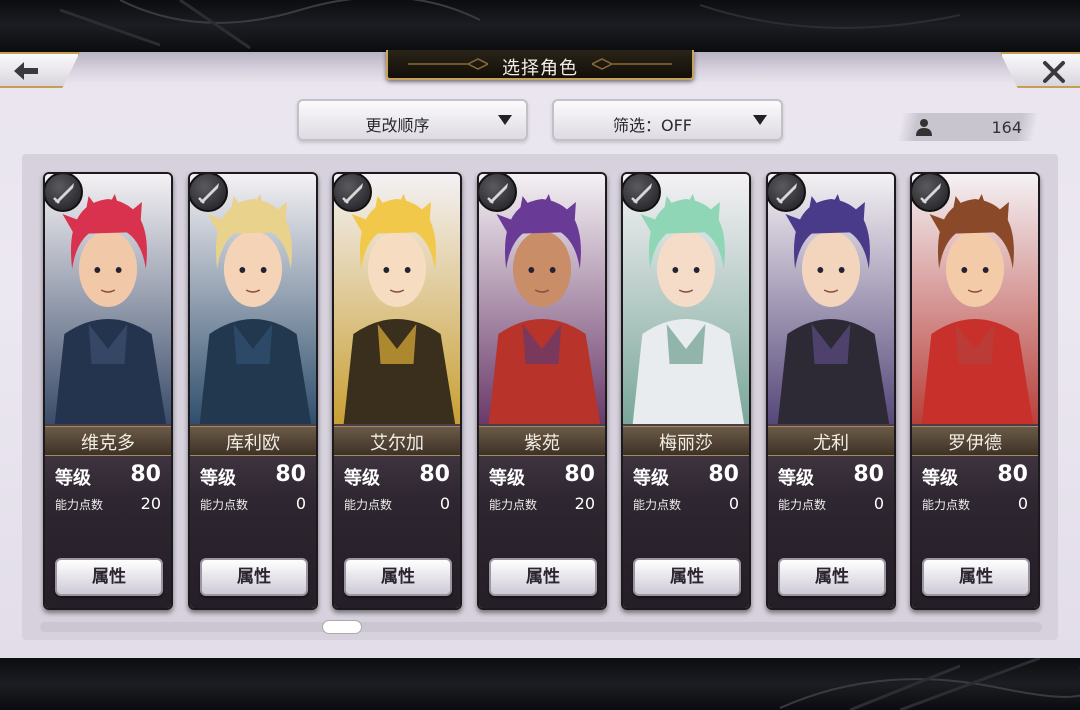 This screenshot has height=710, width=1080. I want to click on sort-order-dropdown: 更改顺序, so click(412, 120).